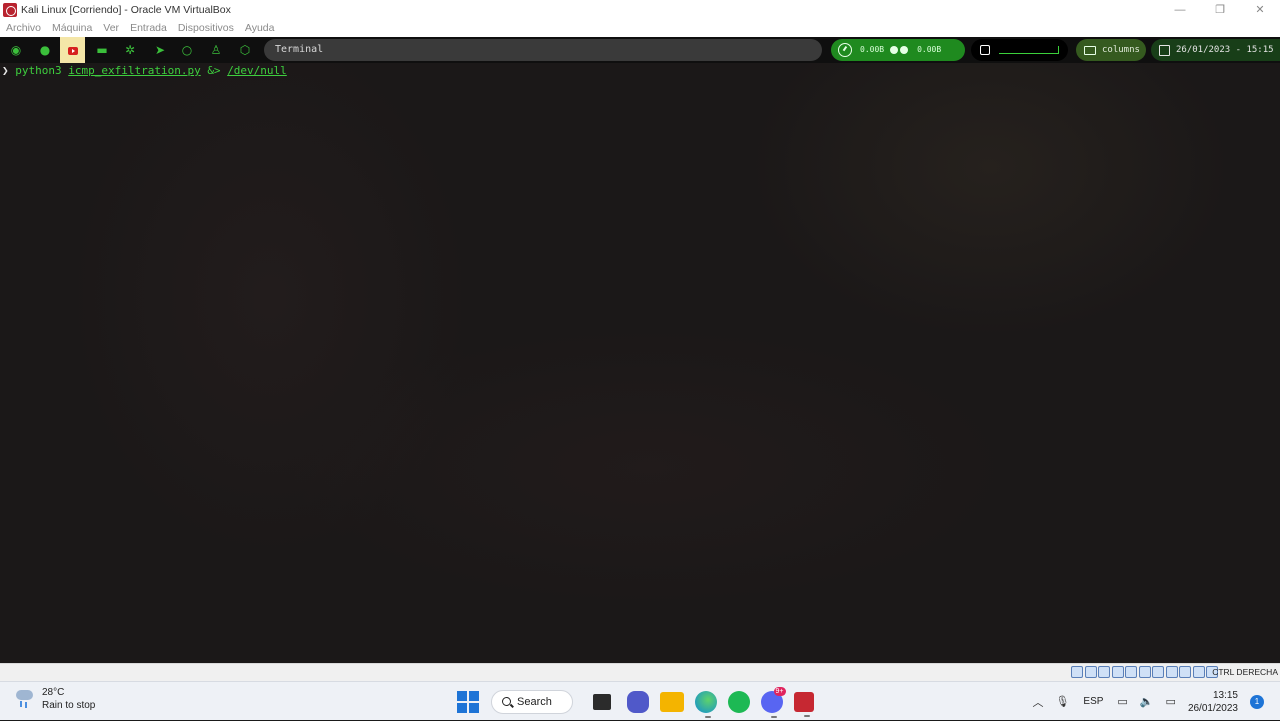  What do you see at coordinates (738, 701) in the screenshot?
I see `spotify-icon` at bounding box center [738, 701].